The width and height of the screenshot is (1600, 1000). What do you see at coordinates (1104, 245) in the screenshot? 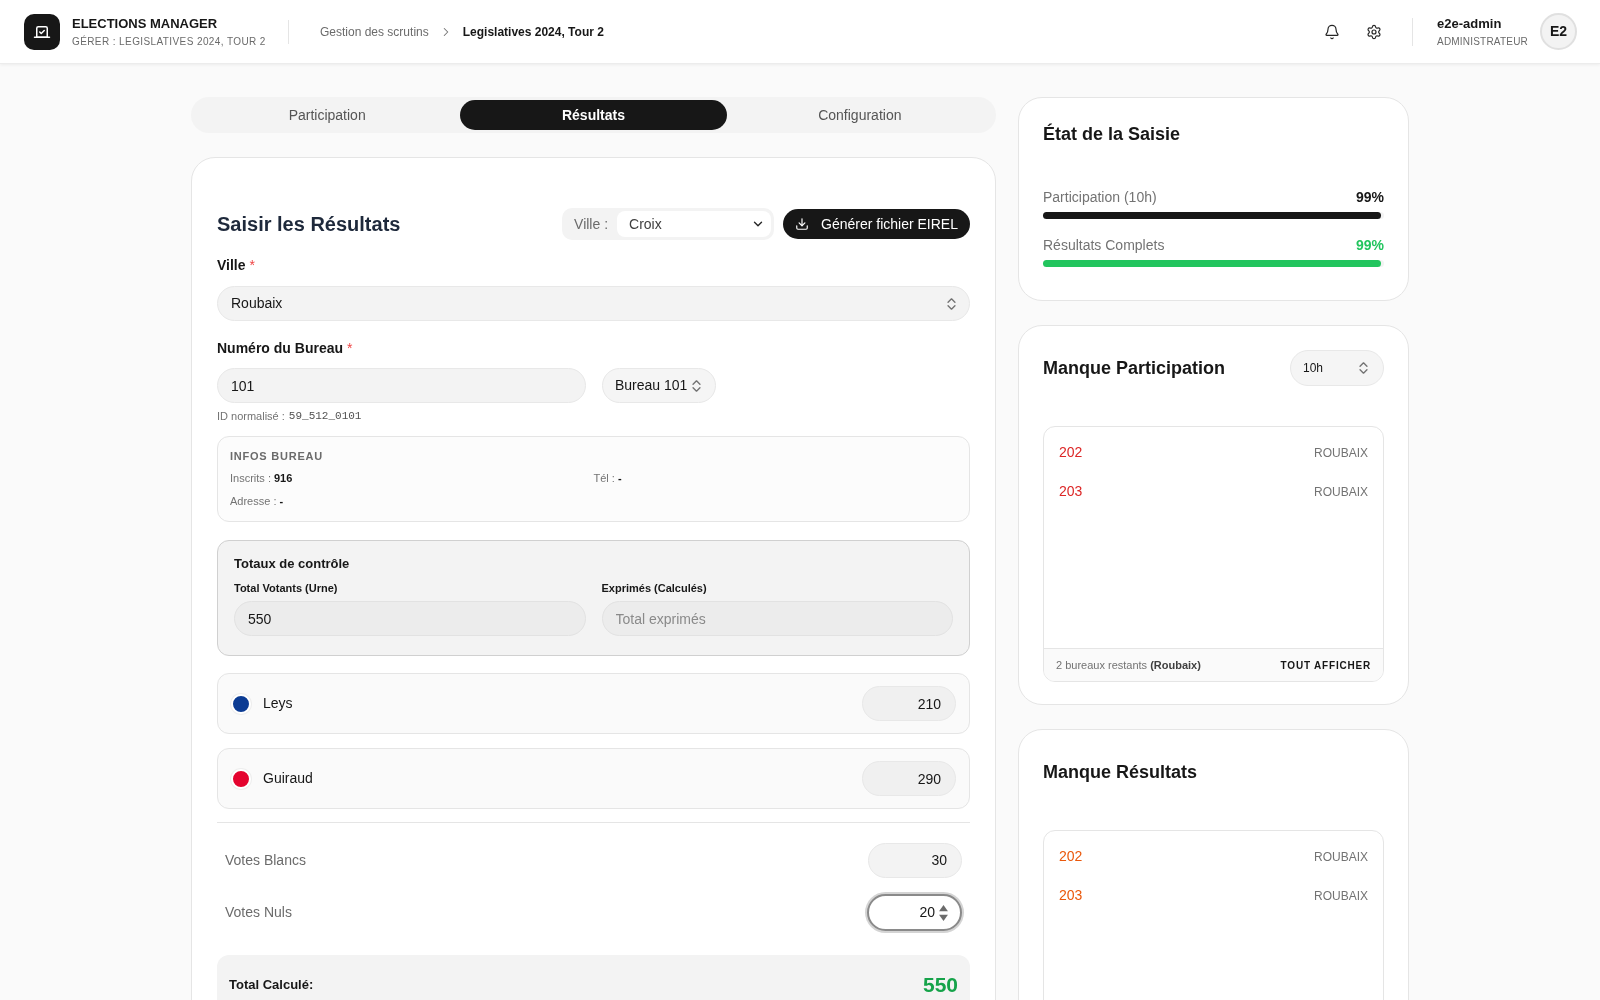
I see `progress-label: Résultats Complets` at bounding box center [1104, 245].